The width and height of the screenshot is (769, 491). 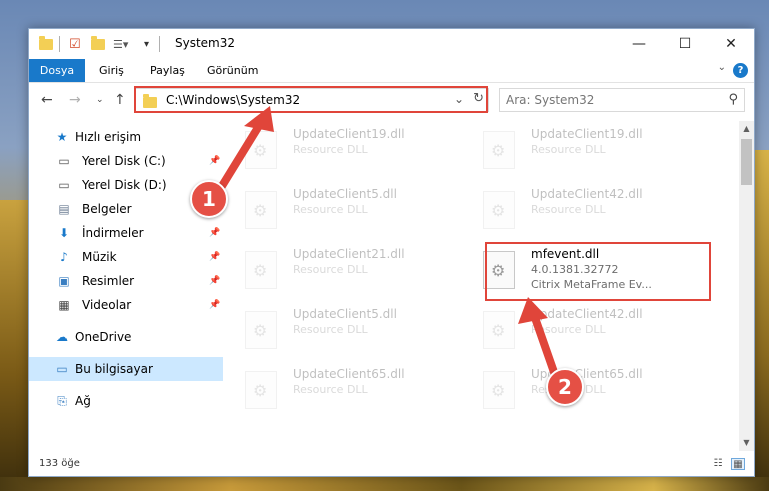 I want to click on callout-1: 1, so click(x=209, y=199).